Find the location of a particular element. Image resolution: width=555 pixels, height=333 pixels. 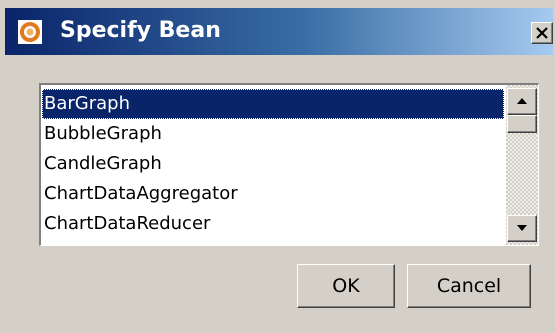

list-item-bubblegraph: BubbleGraph is located at coordinates (273, 134).